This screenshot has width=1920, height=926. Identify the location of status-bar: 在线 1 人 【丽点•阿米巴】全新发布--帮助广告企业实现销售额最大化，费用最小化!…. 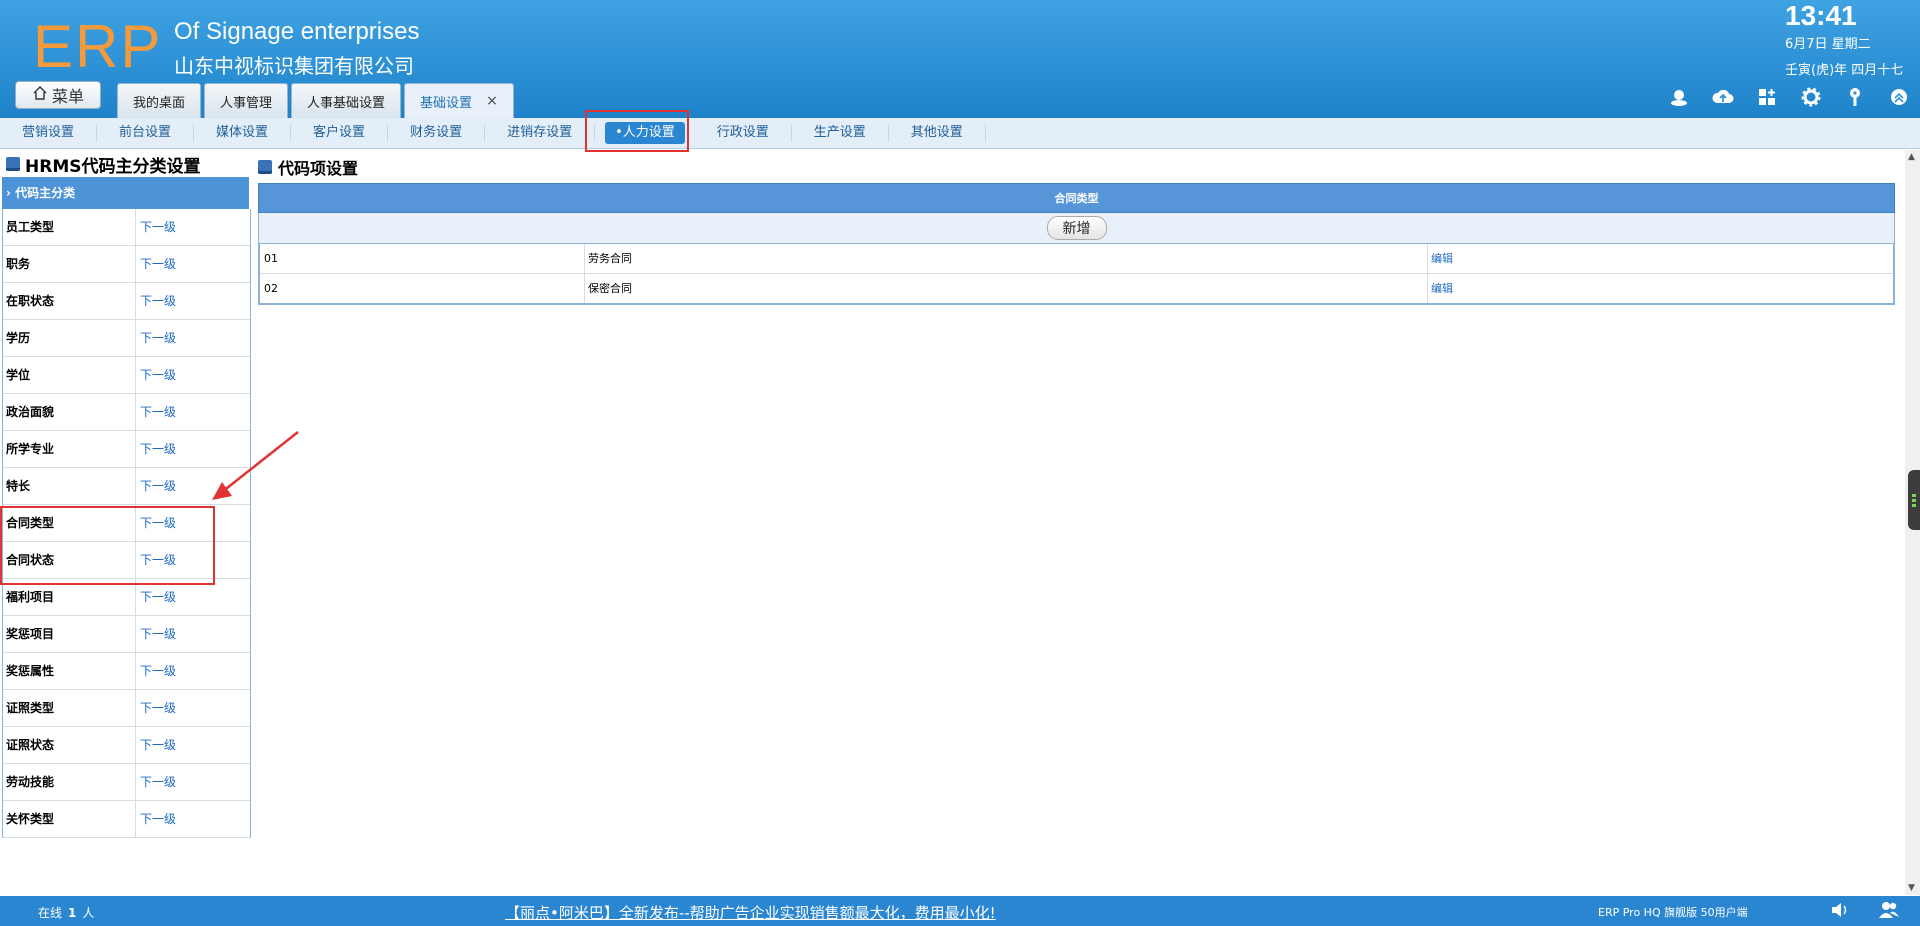
(960, 911).